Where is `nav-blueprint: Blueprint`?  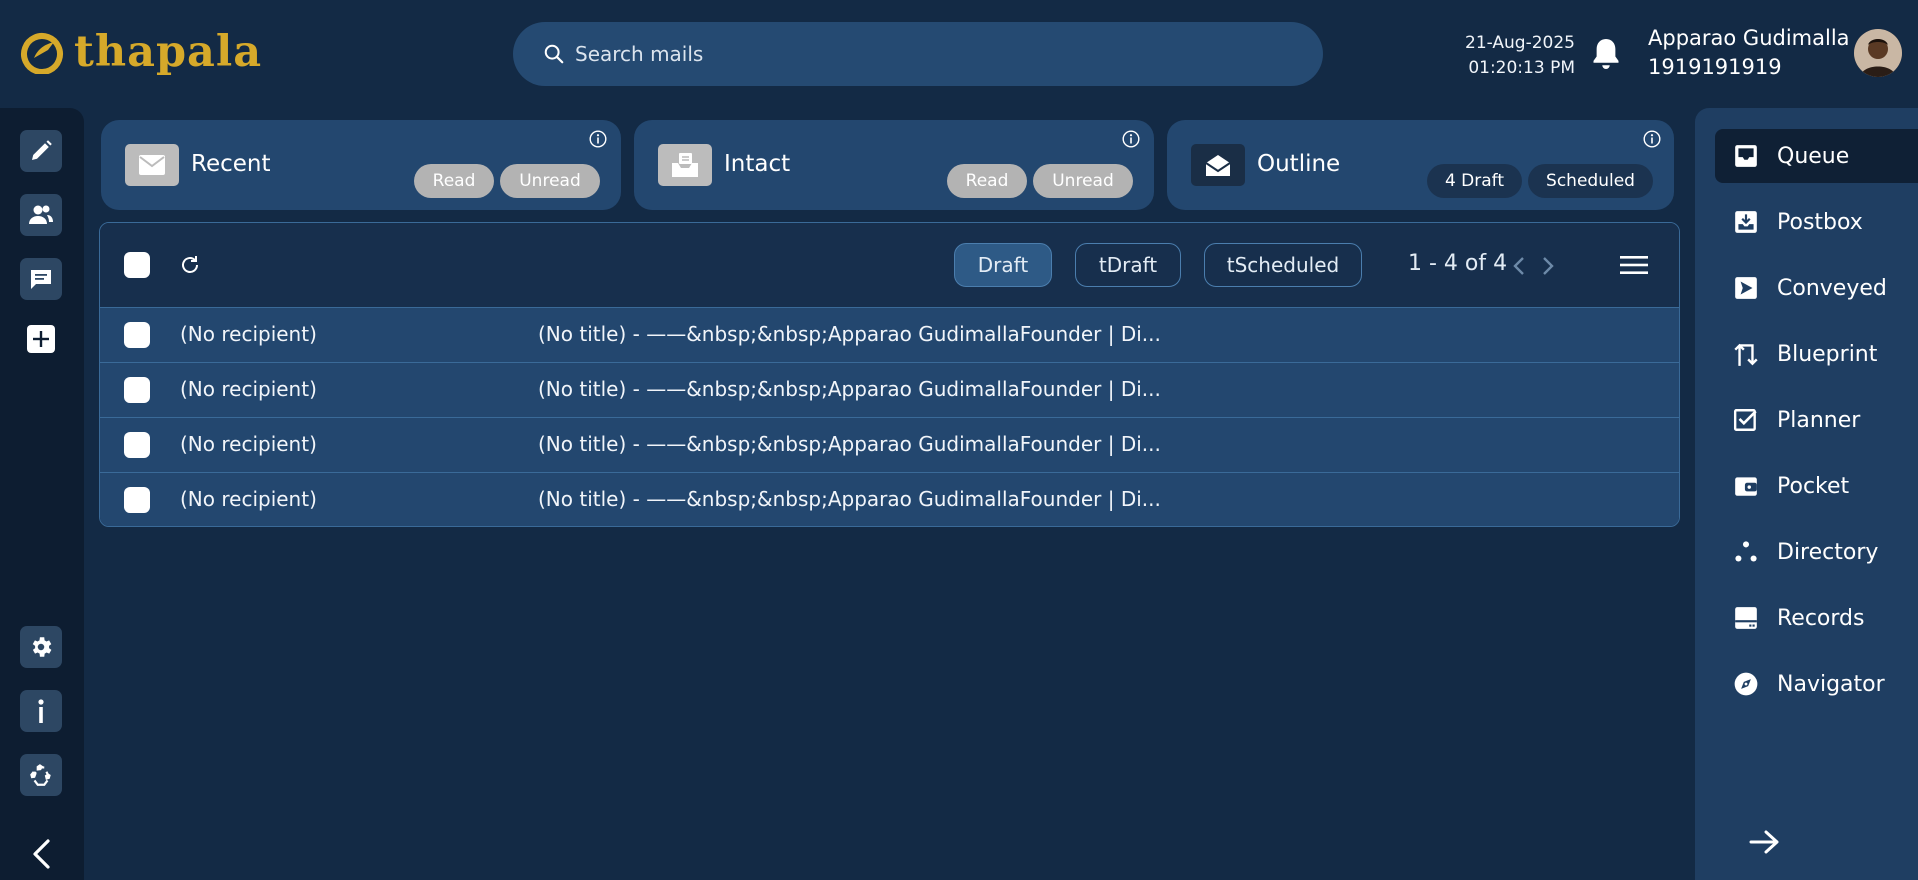 nav-blueprint: Blueprint is located at coordinates (1816, 354).